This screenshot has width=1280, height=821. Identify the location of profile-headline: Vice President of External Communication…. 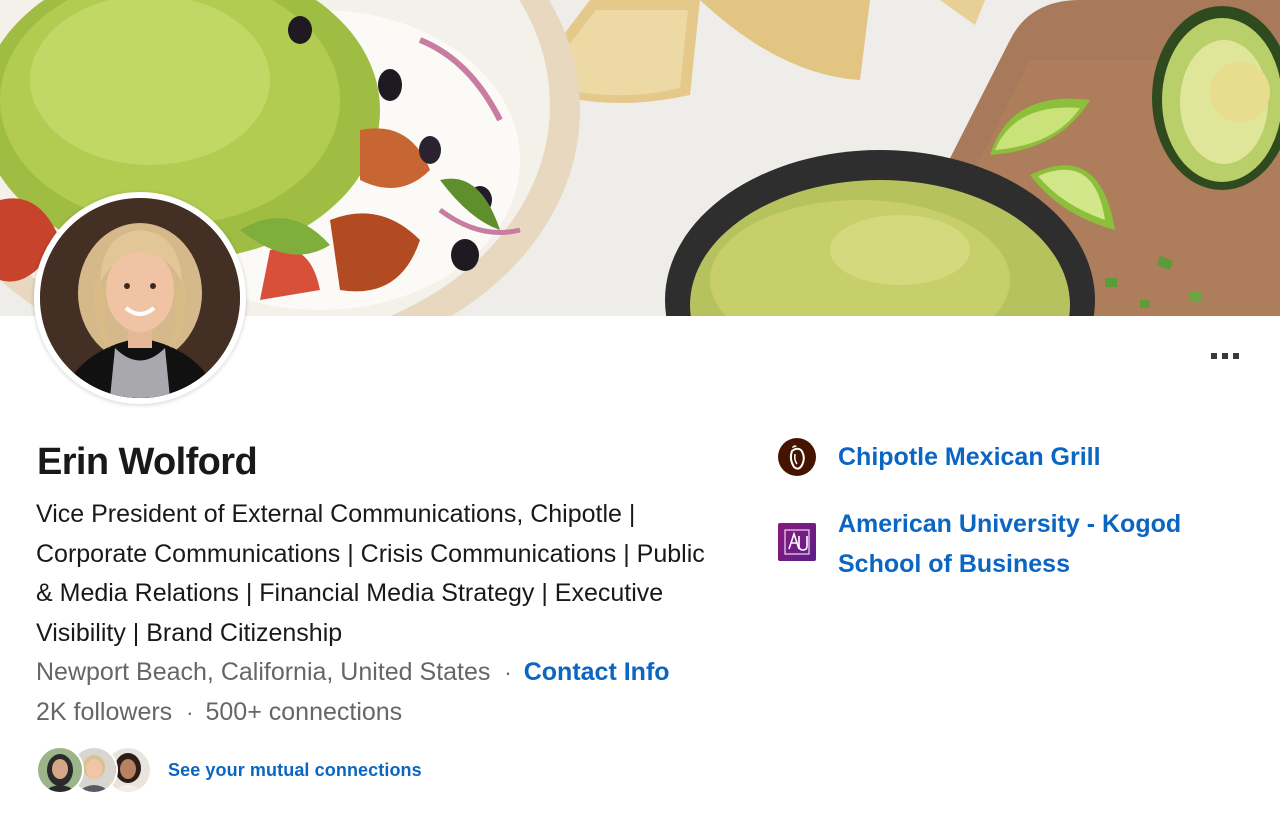
(370, 574).